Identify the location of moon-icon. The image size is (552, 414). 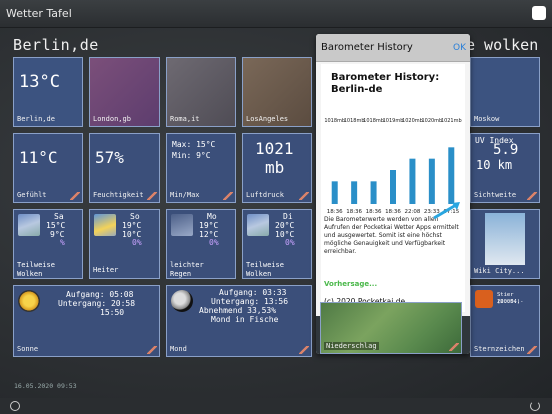
(182, 301).